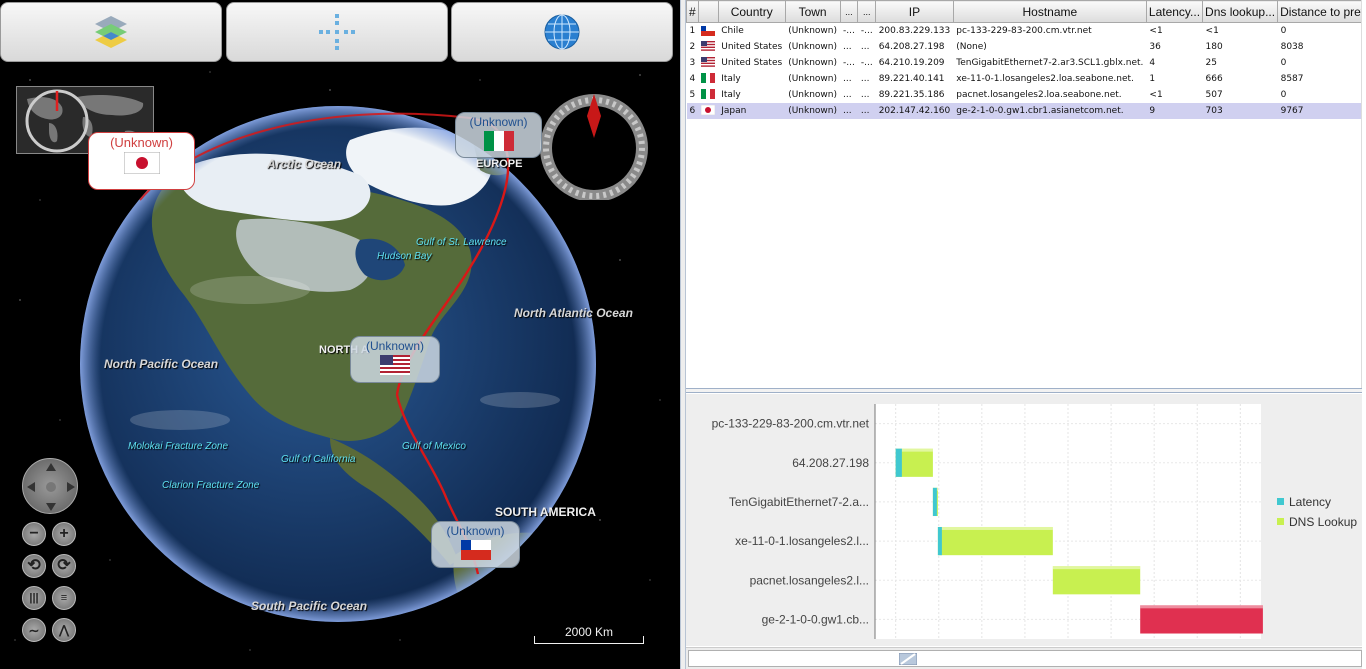  I want to click on cell-num: 3, so click(692, 62).